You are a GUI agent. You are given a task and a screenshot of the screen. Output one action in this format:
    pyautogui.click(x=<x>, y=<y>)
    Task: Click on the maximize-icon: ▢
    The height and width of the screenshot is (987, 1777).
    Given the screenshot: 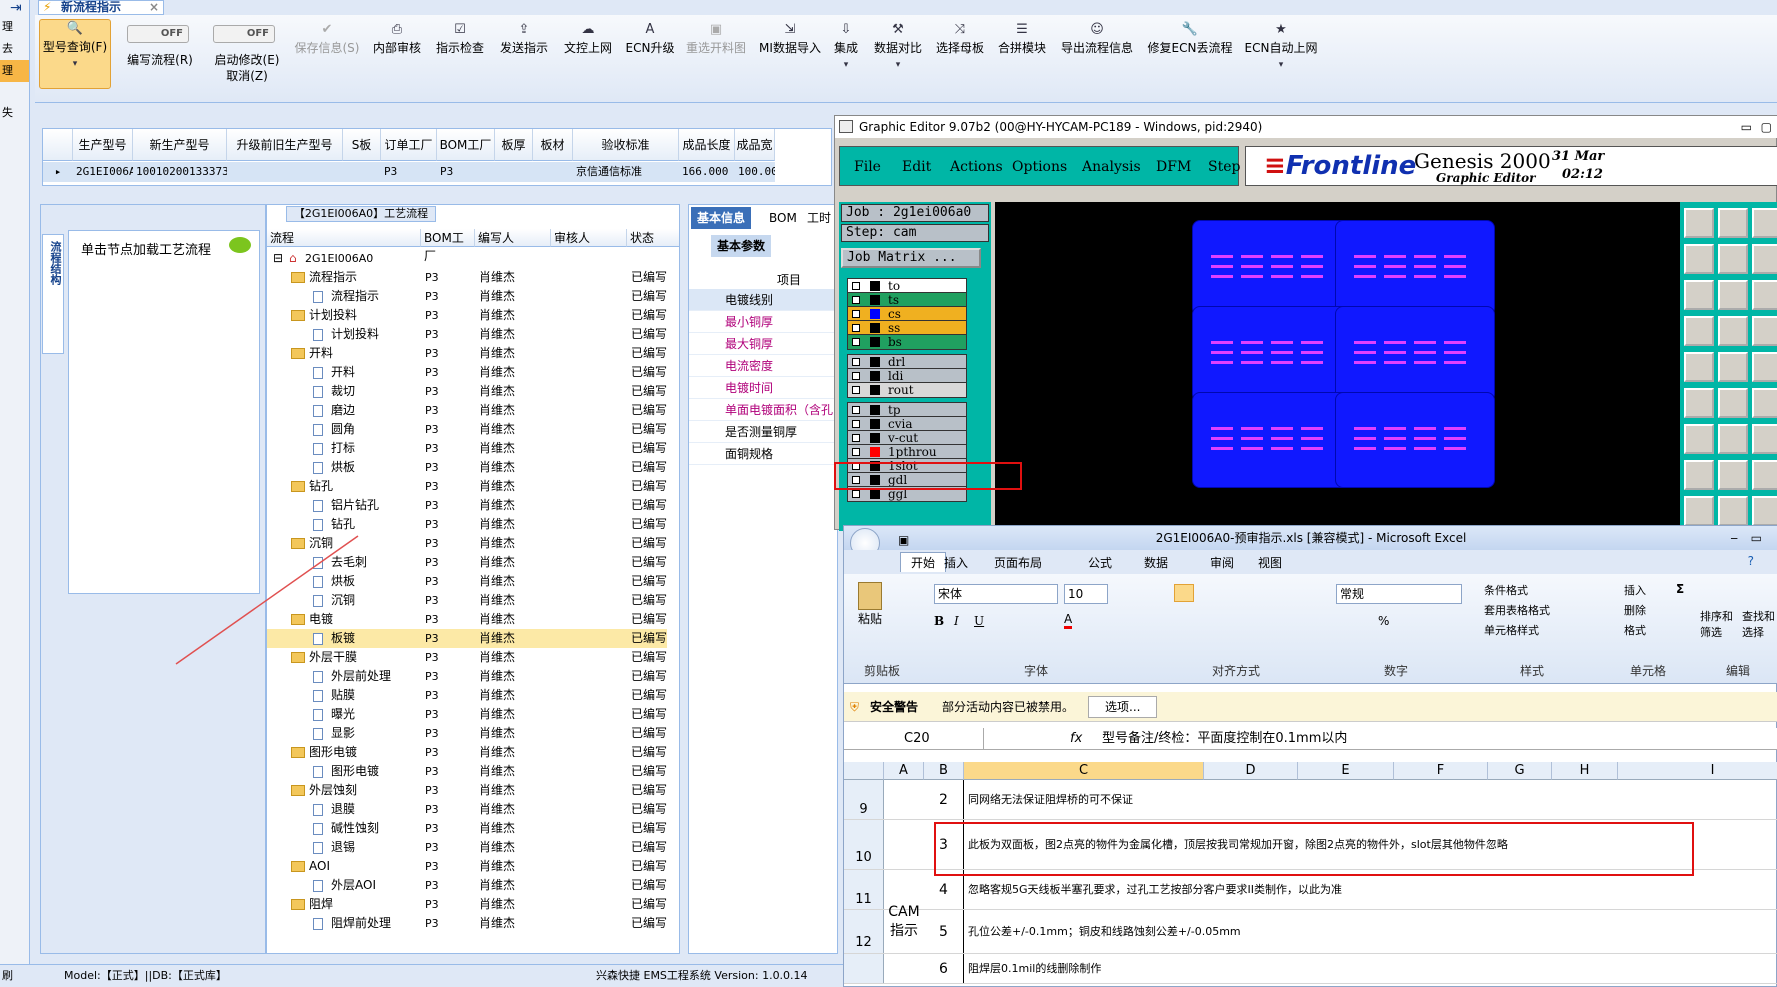 What is the action you would take?
    pyautogui.click(x=1766, y=127)
    